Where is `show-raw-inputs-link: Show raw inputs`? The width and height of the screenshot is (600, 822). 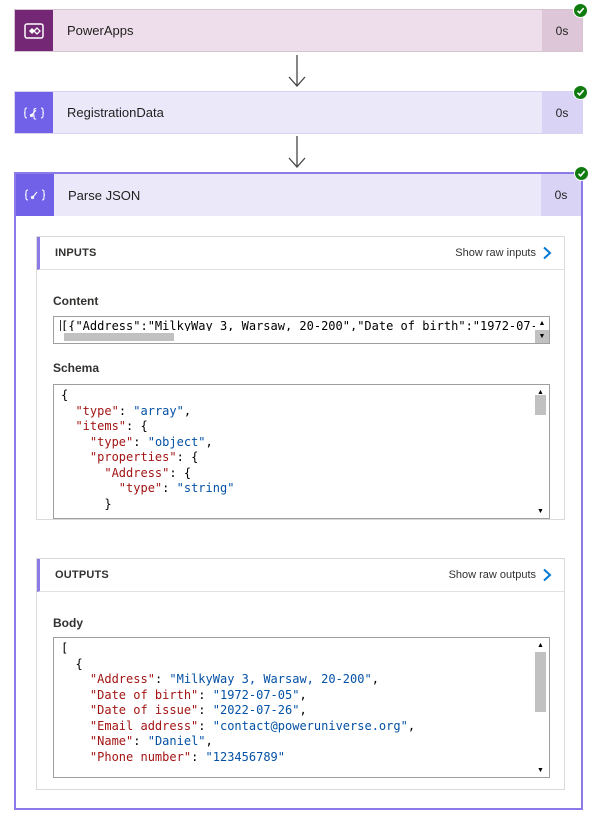 show-raw-inputs-link: Show raw inputs is located at coordinates (503, 253).